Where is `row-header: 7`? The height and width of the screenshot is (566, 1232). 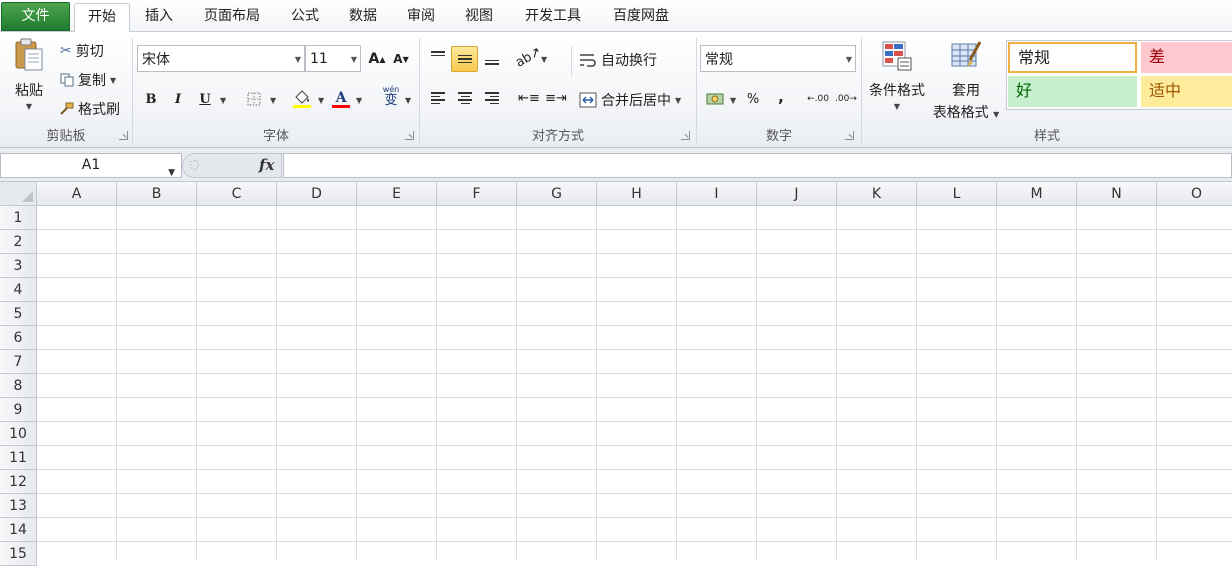
row-header: 7 is located at coordinates (18, 362).